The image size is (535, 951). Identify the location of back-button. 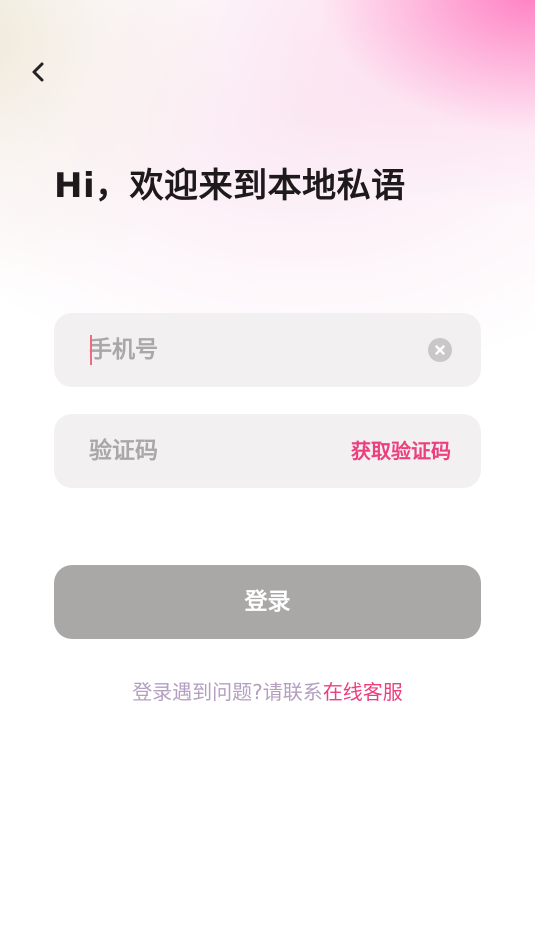
(38, 72).